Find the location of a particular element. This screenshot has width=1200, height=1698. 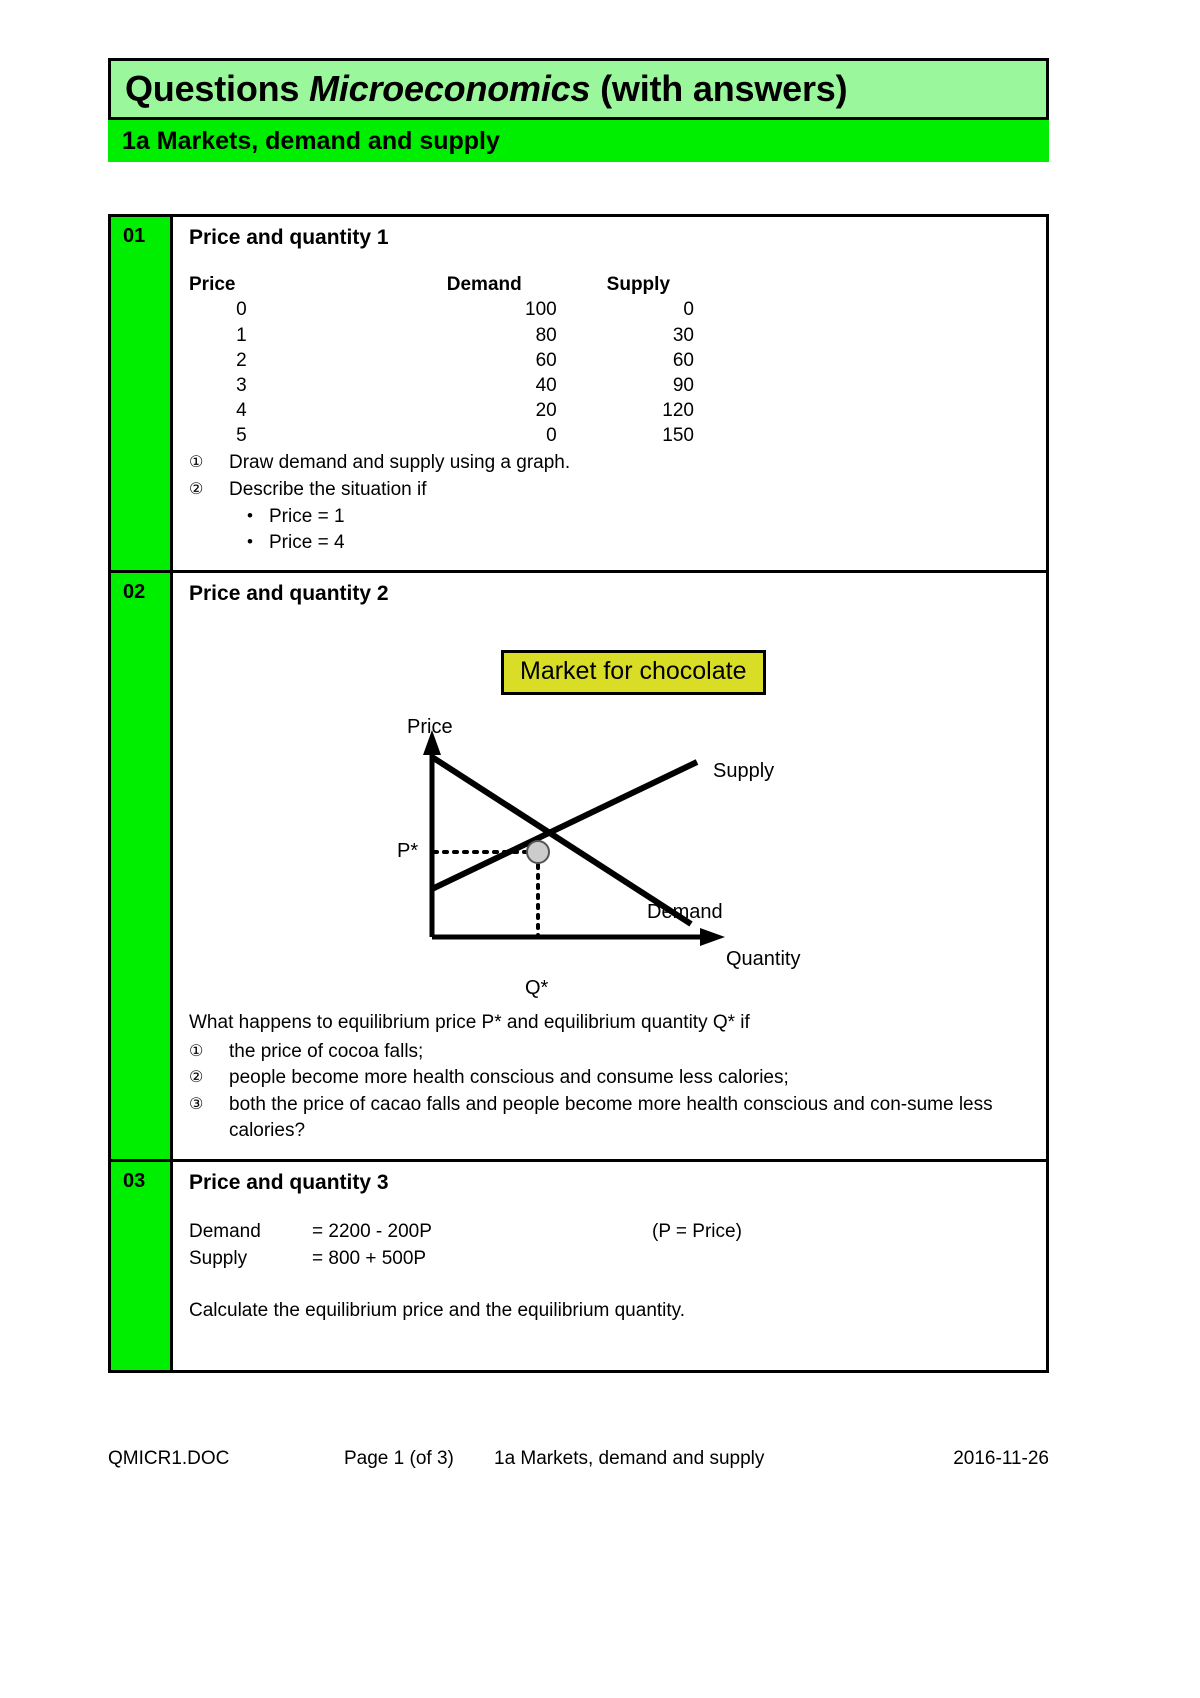

list-item: ① Draw demand and supply using a graph. is located at coordinates (609, 463).